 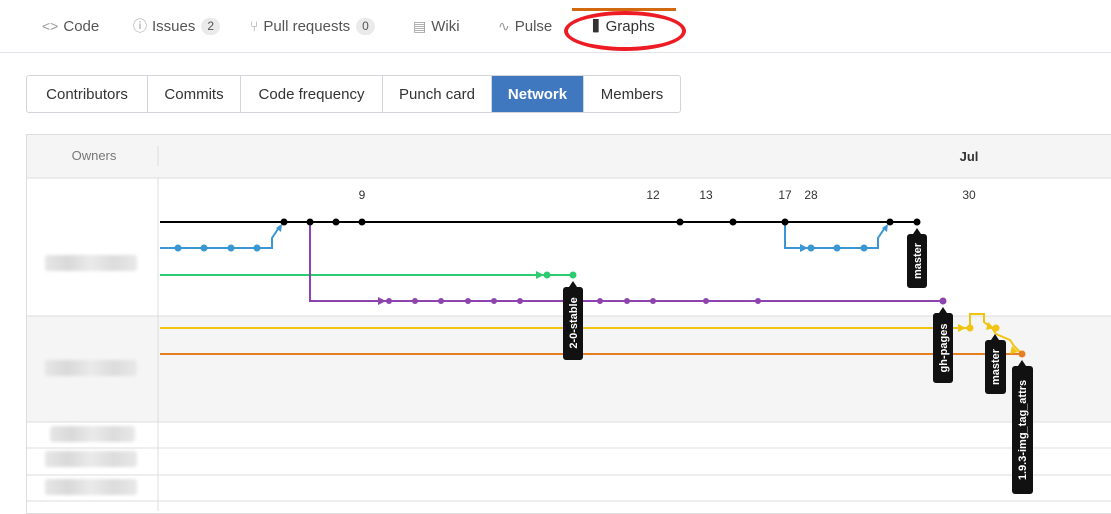 I want to click on branch-label-2-0-stable: 2-0-stable, so click(x=574, y=322).